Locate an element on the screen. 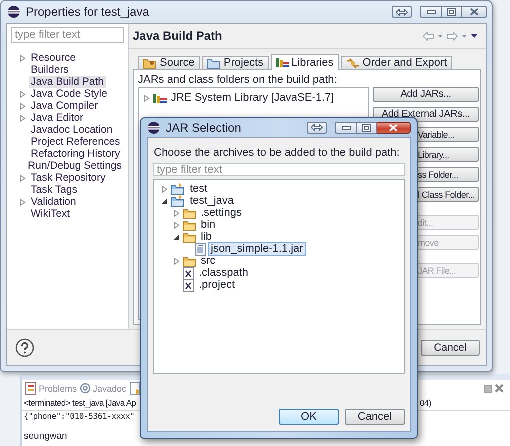 This screenshot has width=510, height=446. console-line: seungwan is located at coordinates (46, 437).